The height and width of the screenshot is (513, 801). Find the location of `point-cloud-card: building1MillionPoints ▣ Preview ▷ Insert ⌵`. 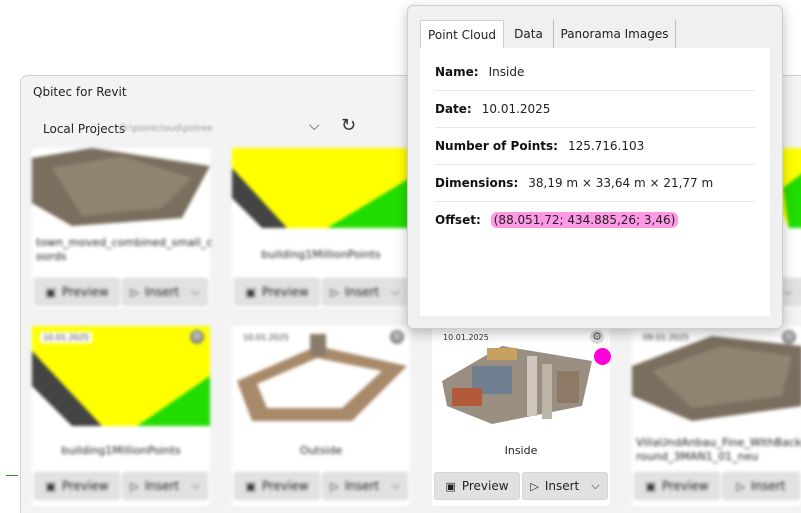

point-cloud-card: building1MillionPoints ▣ Preview ▷ Insert ⌵ is located at coordinates (321, 228).